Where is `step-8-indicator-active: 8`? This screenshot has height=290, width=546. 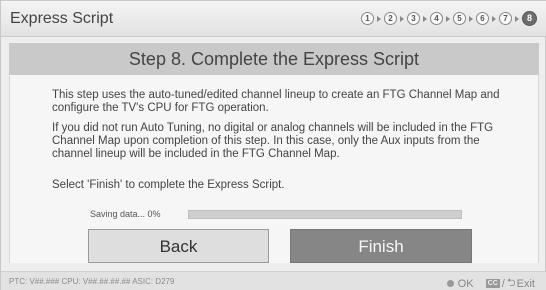
step-8-indicator-active: 8 is located at coordinates (529, 18).